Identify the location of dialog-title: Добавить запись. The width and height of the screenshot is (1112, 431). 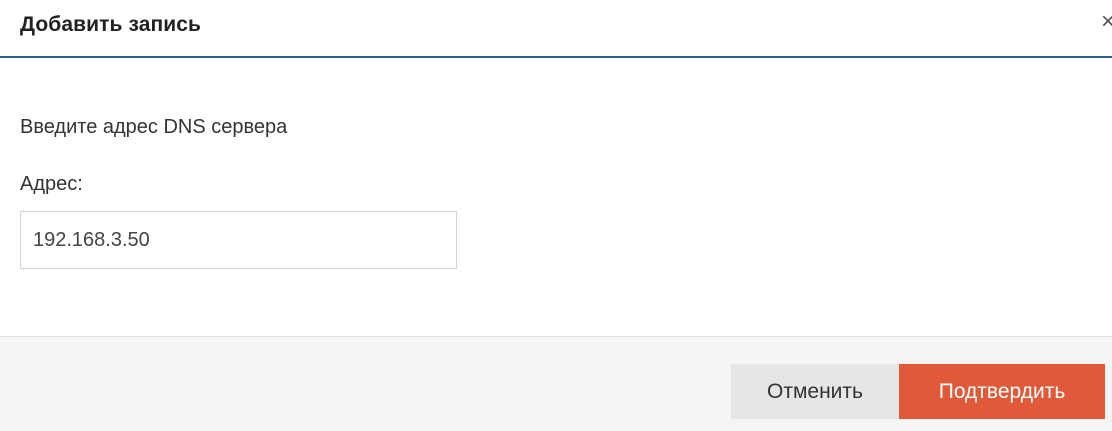
(111, 24).